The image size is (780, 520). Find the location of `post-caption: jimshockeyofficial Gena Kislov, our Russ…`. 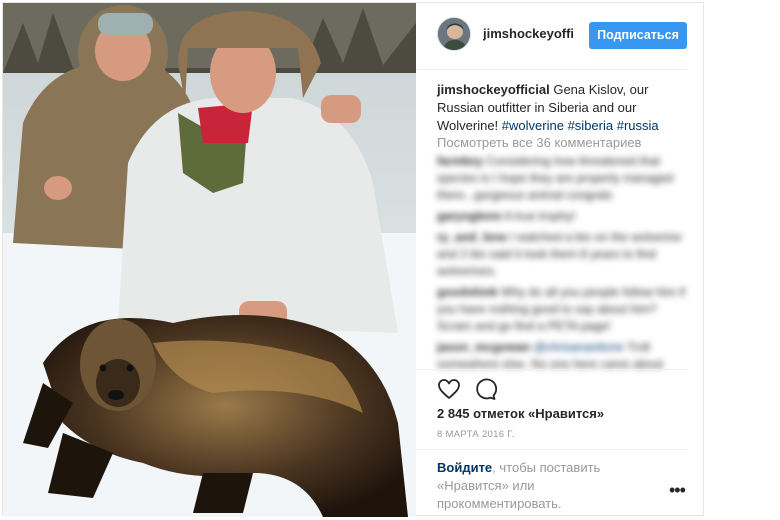

post-caption: jimshockeyofficial Gena Kislov, our Russ… is located at coordinates (562, 108).